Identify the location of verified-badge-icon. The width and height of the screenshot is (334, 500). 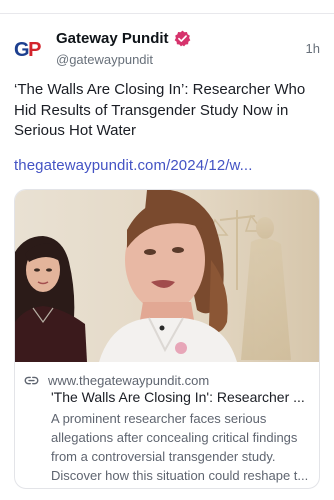
(182, 38).